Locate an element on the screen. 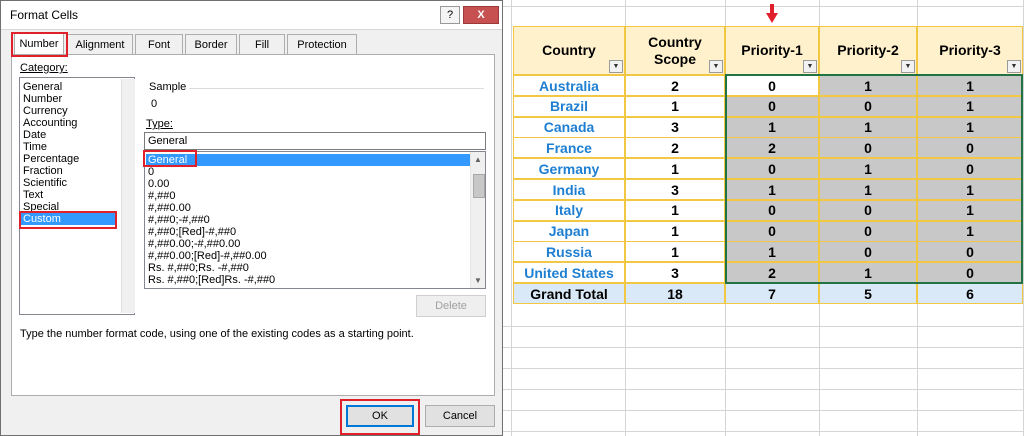 The height and width of the screenshot is (436, 1024). country-cell: Germany is located at coordinates (569, 169).